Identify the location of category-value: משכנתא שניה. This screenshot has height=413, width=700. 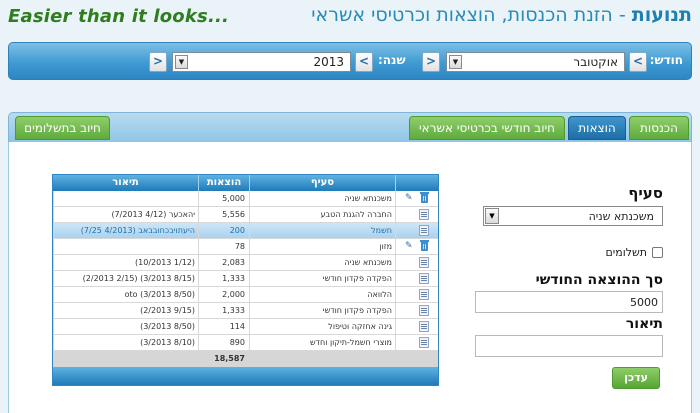
(621, 216).